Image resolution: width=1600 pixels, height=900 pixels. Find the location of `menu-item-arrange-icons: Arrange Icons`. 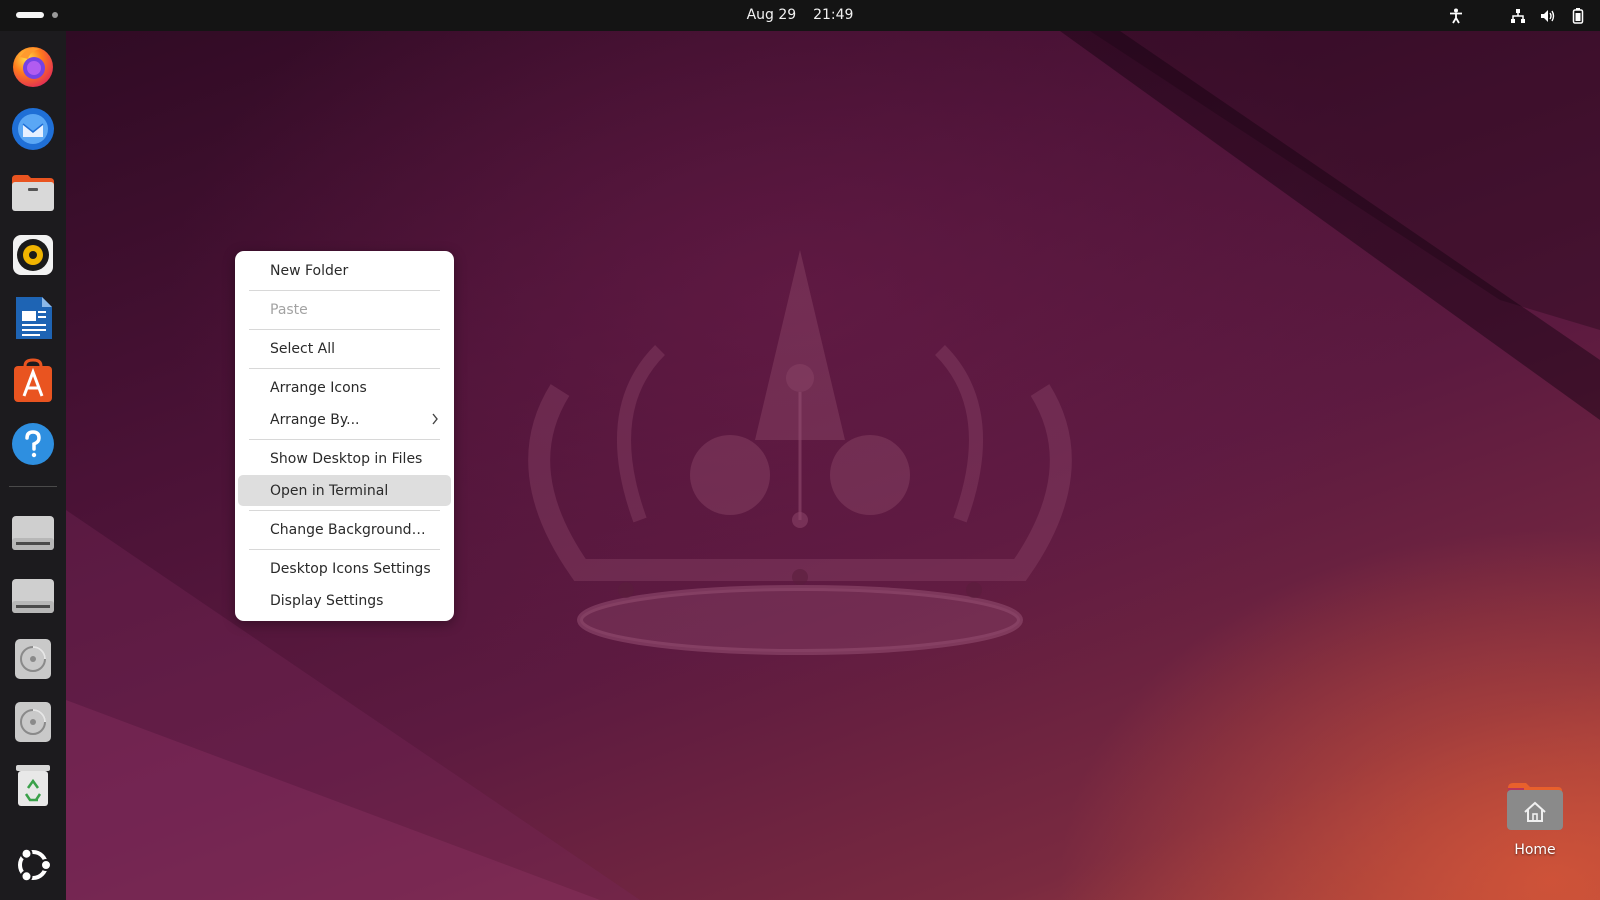

menu-item-arrange-icons: Arrange Icons is located at coordinates (344, 387).